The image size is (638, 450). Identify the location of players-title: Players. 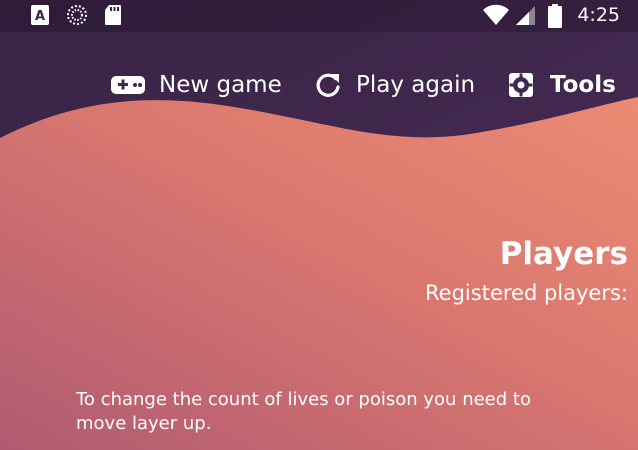
(563, 254).